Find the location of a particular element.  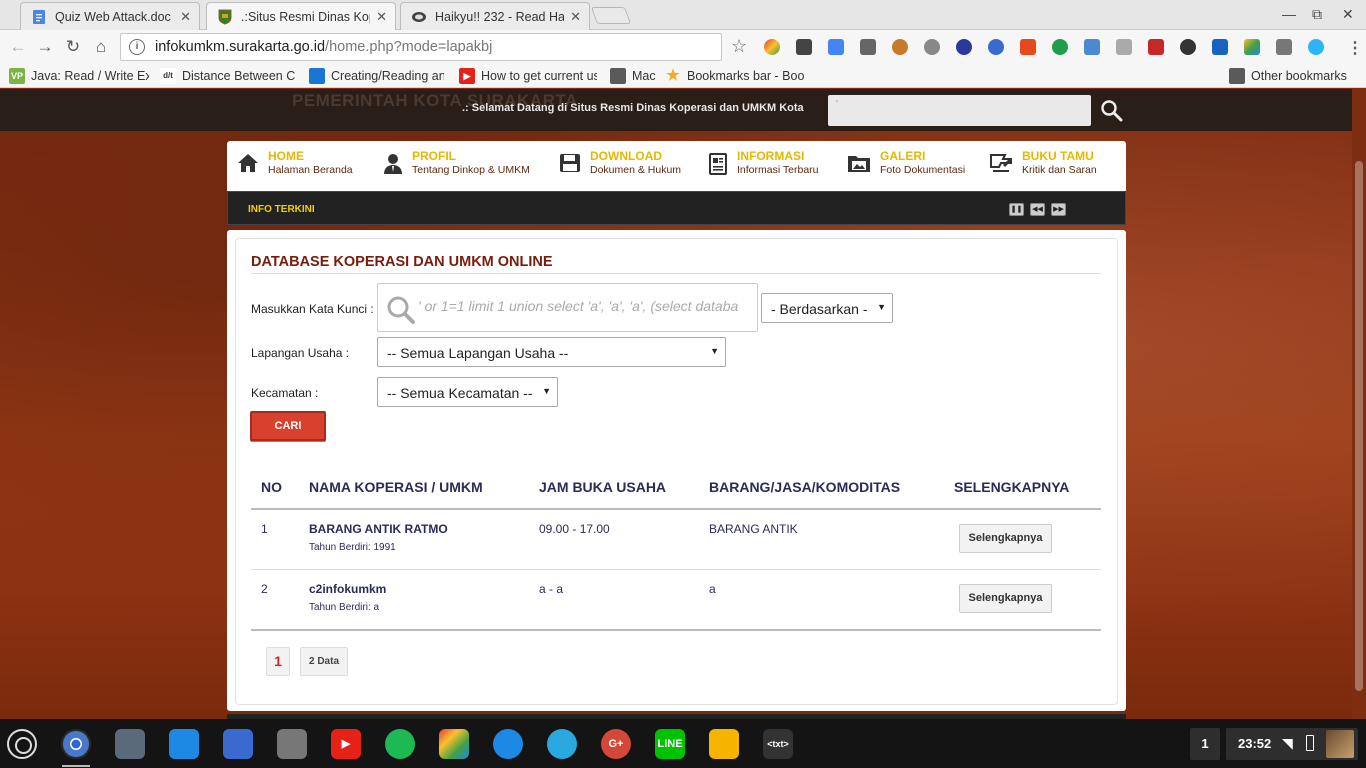

row-founded-year: Tahun Berdiri: a is located at coordinates (344, 607).